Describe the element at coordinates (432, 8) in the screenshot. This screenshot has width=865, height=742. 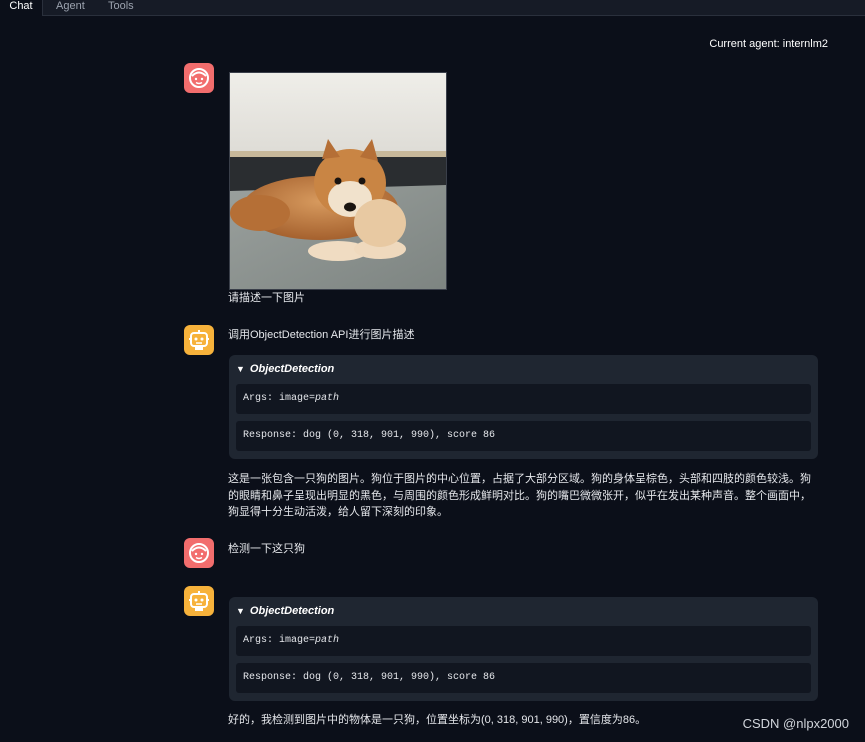
I see `tab-bar: Chat Agent Tools` at that location.